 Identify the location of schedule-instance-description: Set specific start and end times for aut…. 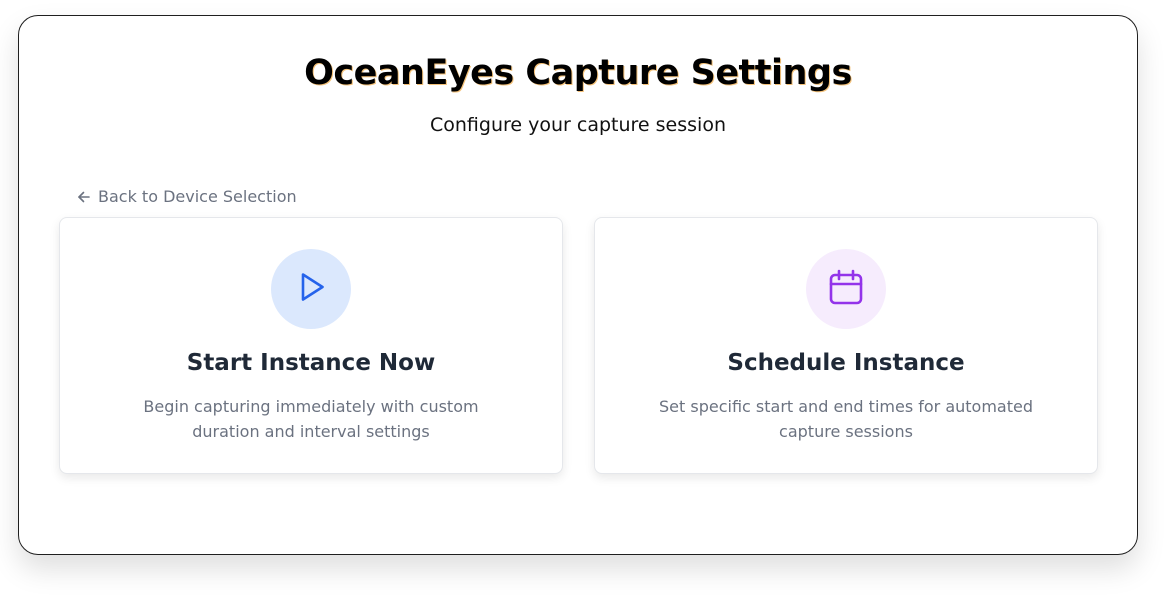
(846, 419).